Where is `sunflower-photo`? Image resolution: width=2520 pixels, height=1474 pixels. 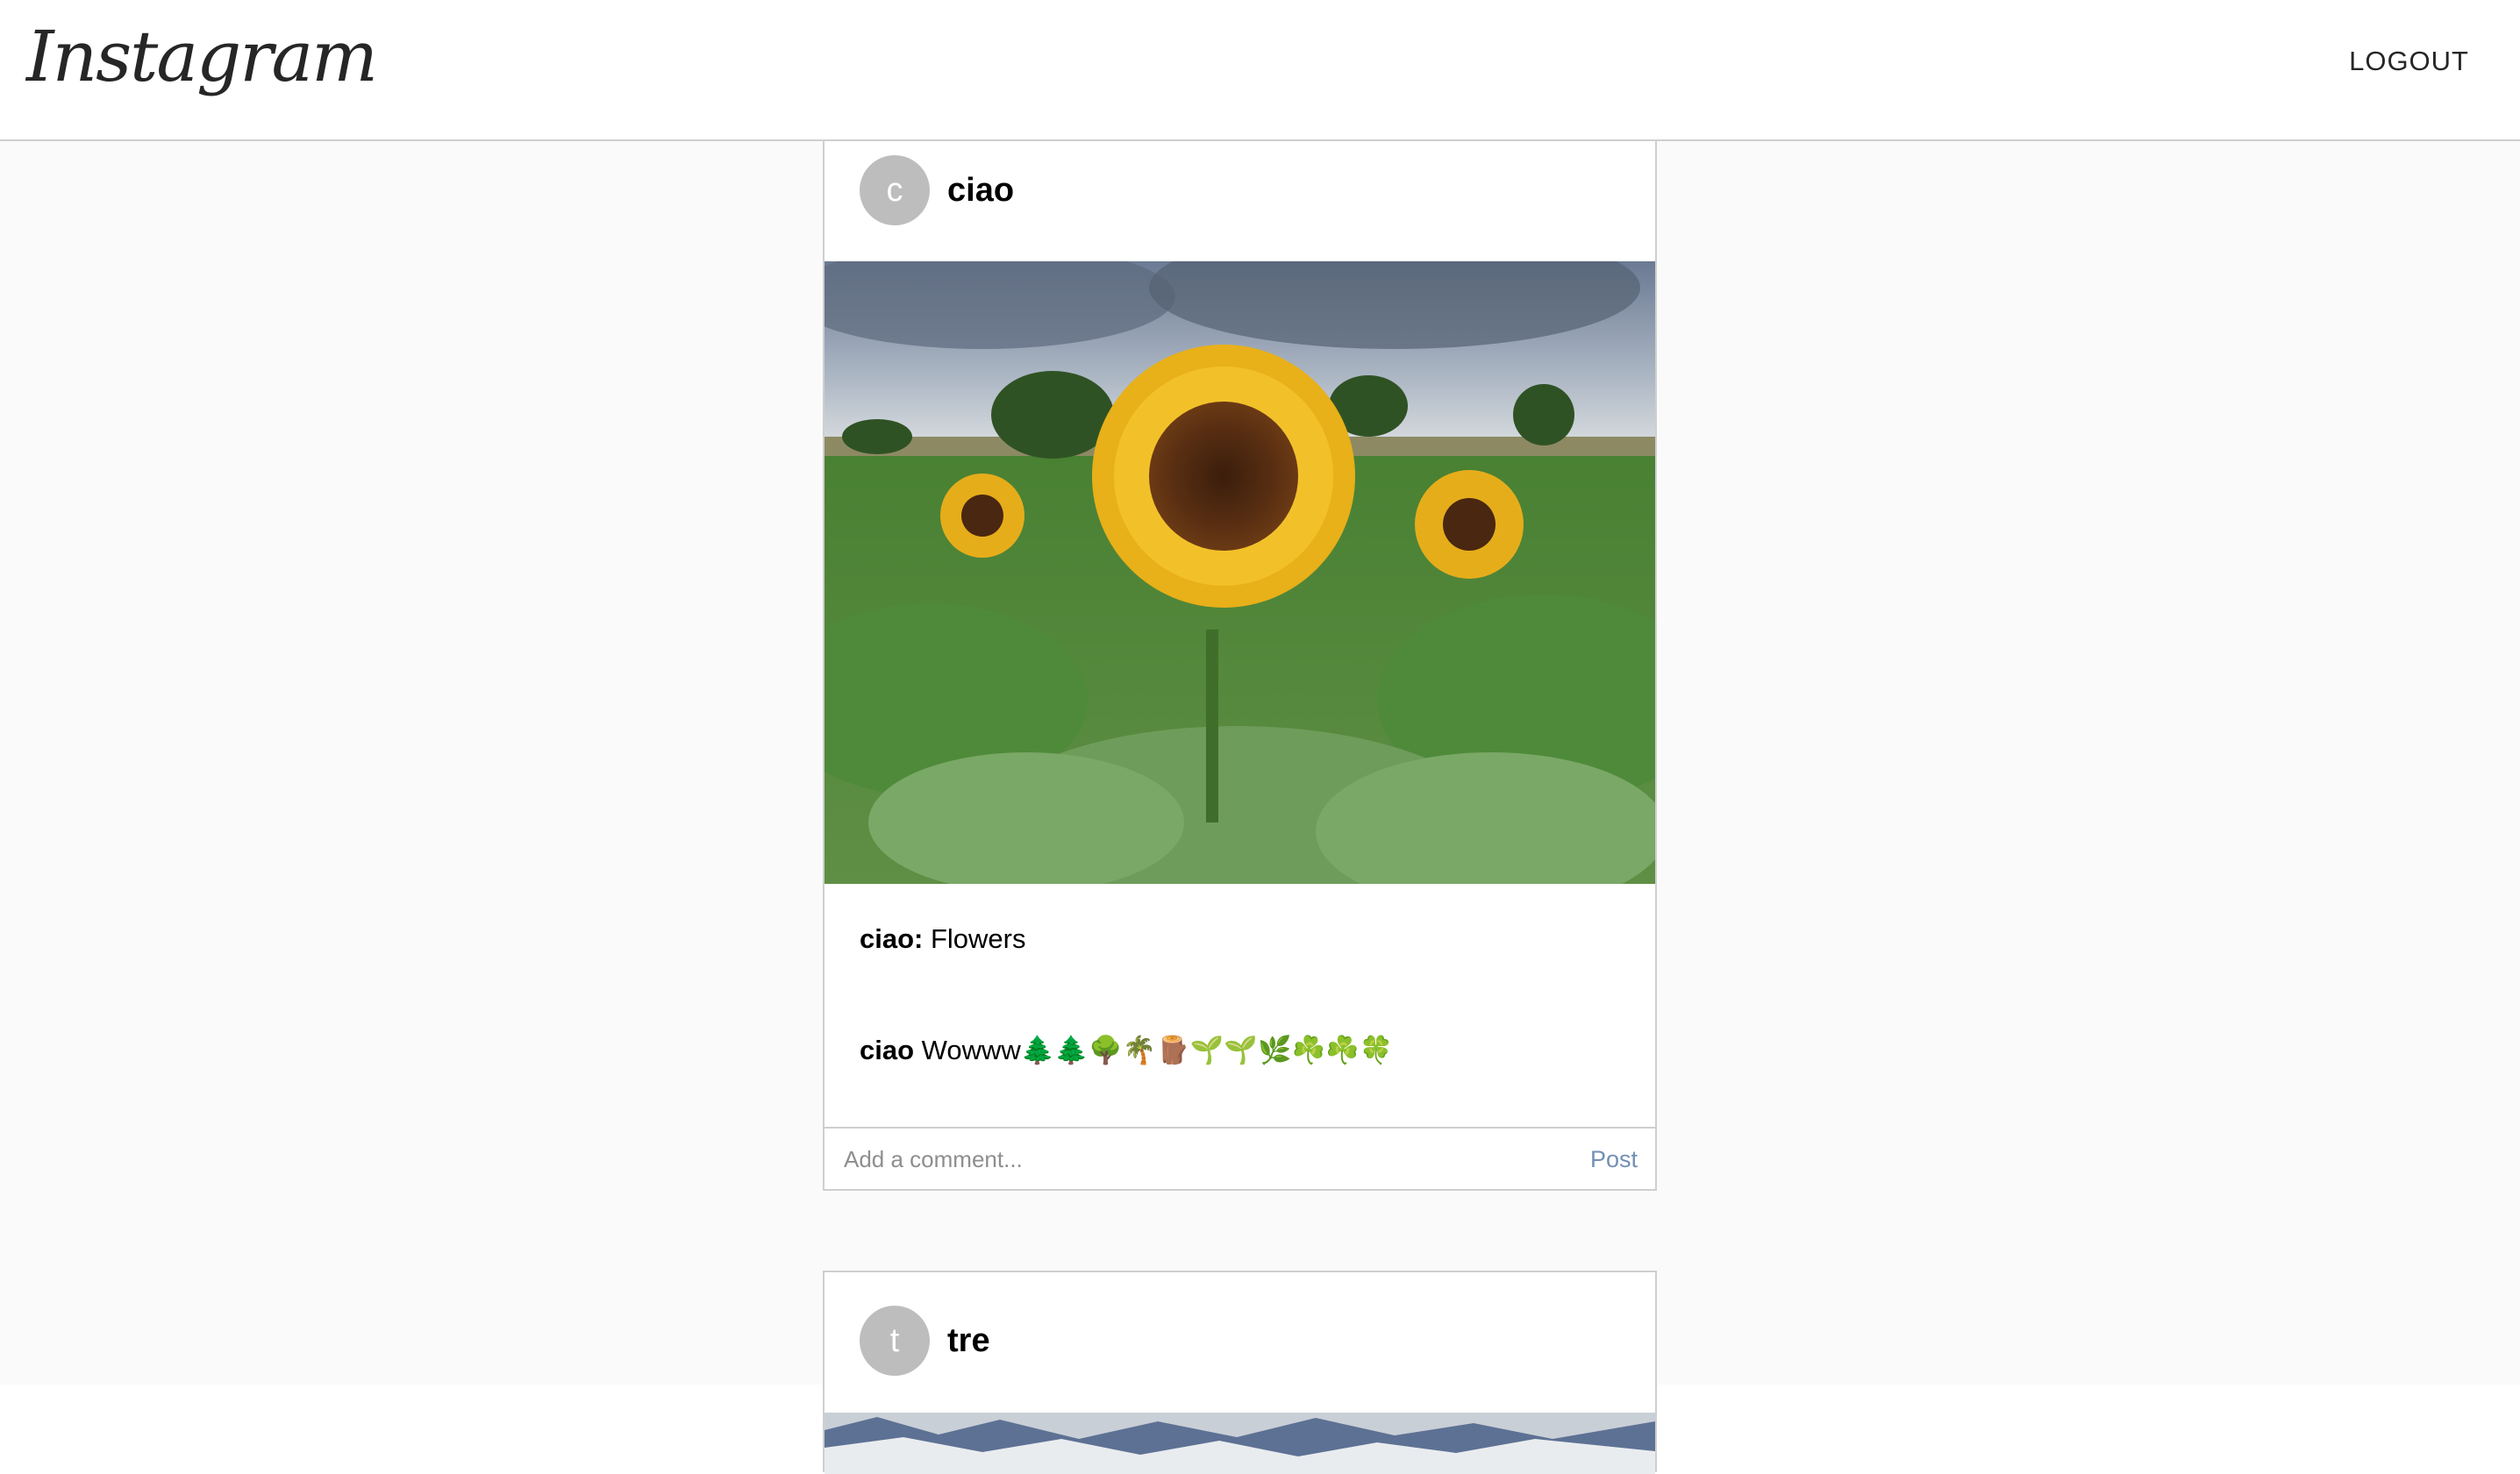 sunflower-photo is located at coordinates (1240, 572).